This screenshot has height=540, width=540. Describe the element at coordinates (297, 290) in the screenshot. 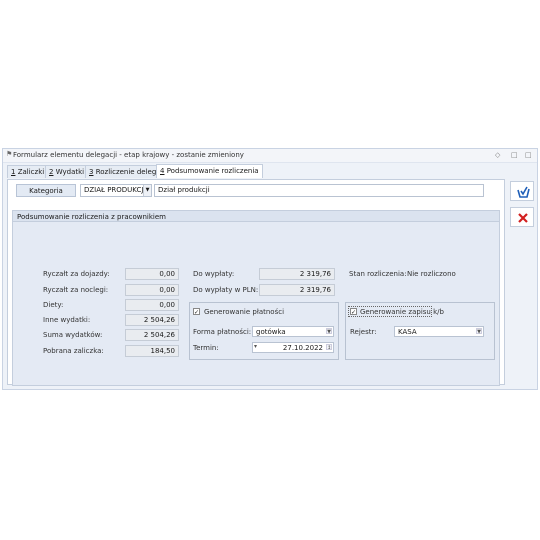

I see `do-wyplaty-pln-value: 2 319,76` at that location.